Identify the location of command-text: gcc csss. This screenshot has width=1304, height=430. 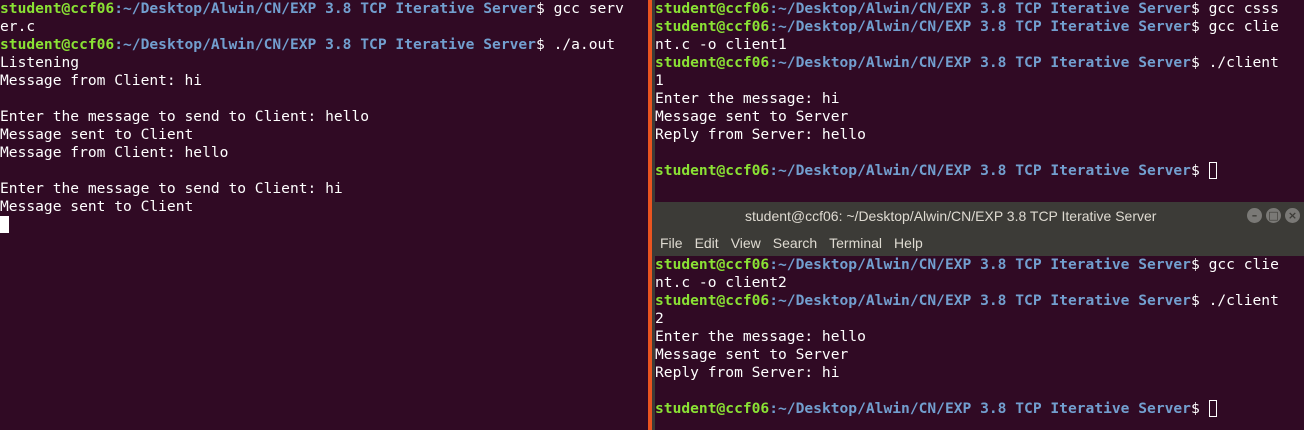
(1239, 8).